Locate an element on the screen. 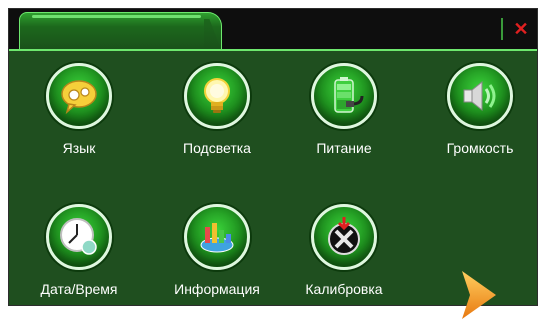  title-separator is located at coordinates (502, 29).